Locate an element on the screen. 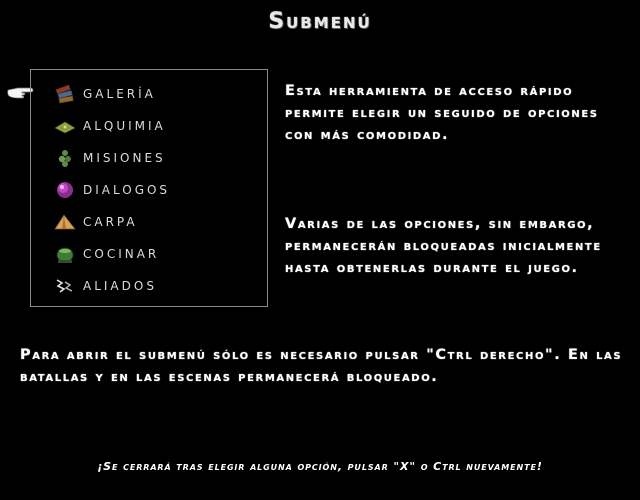  menu-item-galeria: Galería is located at coordinates (153, 94).